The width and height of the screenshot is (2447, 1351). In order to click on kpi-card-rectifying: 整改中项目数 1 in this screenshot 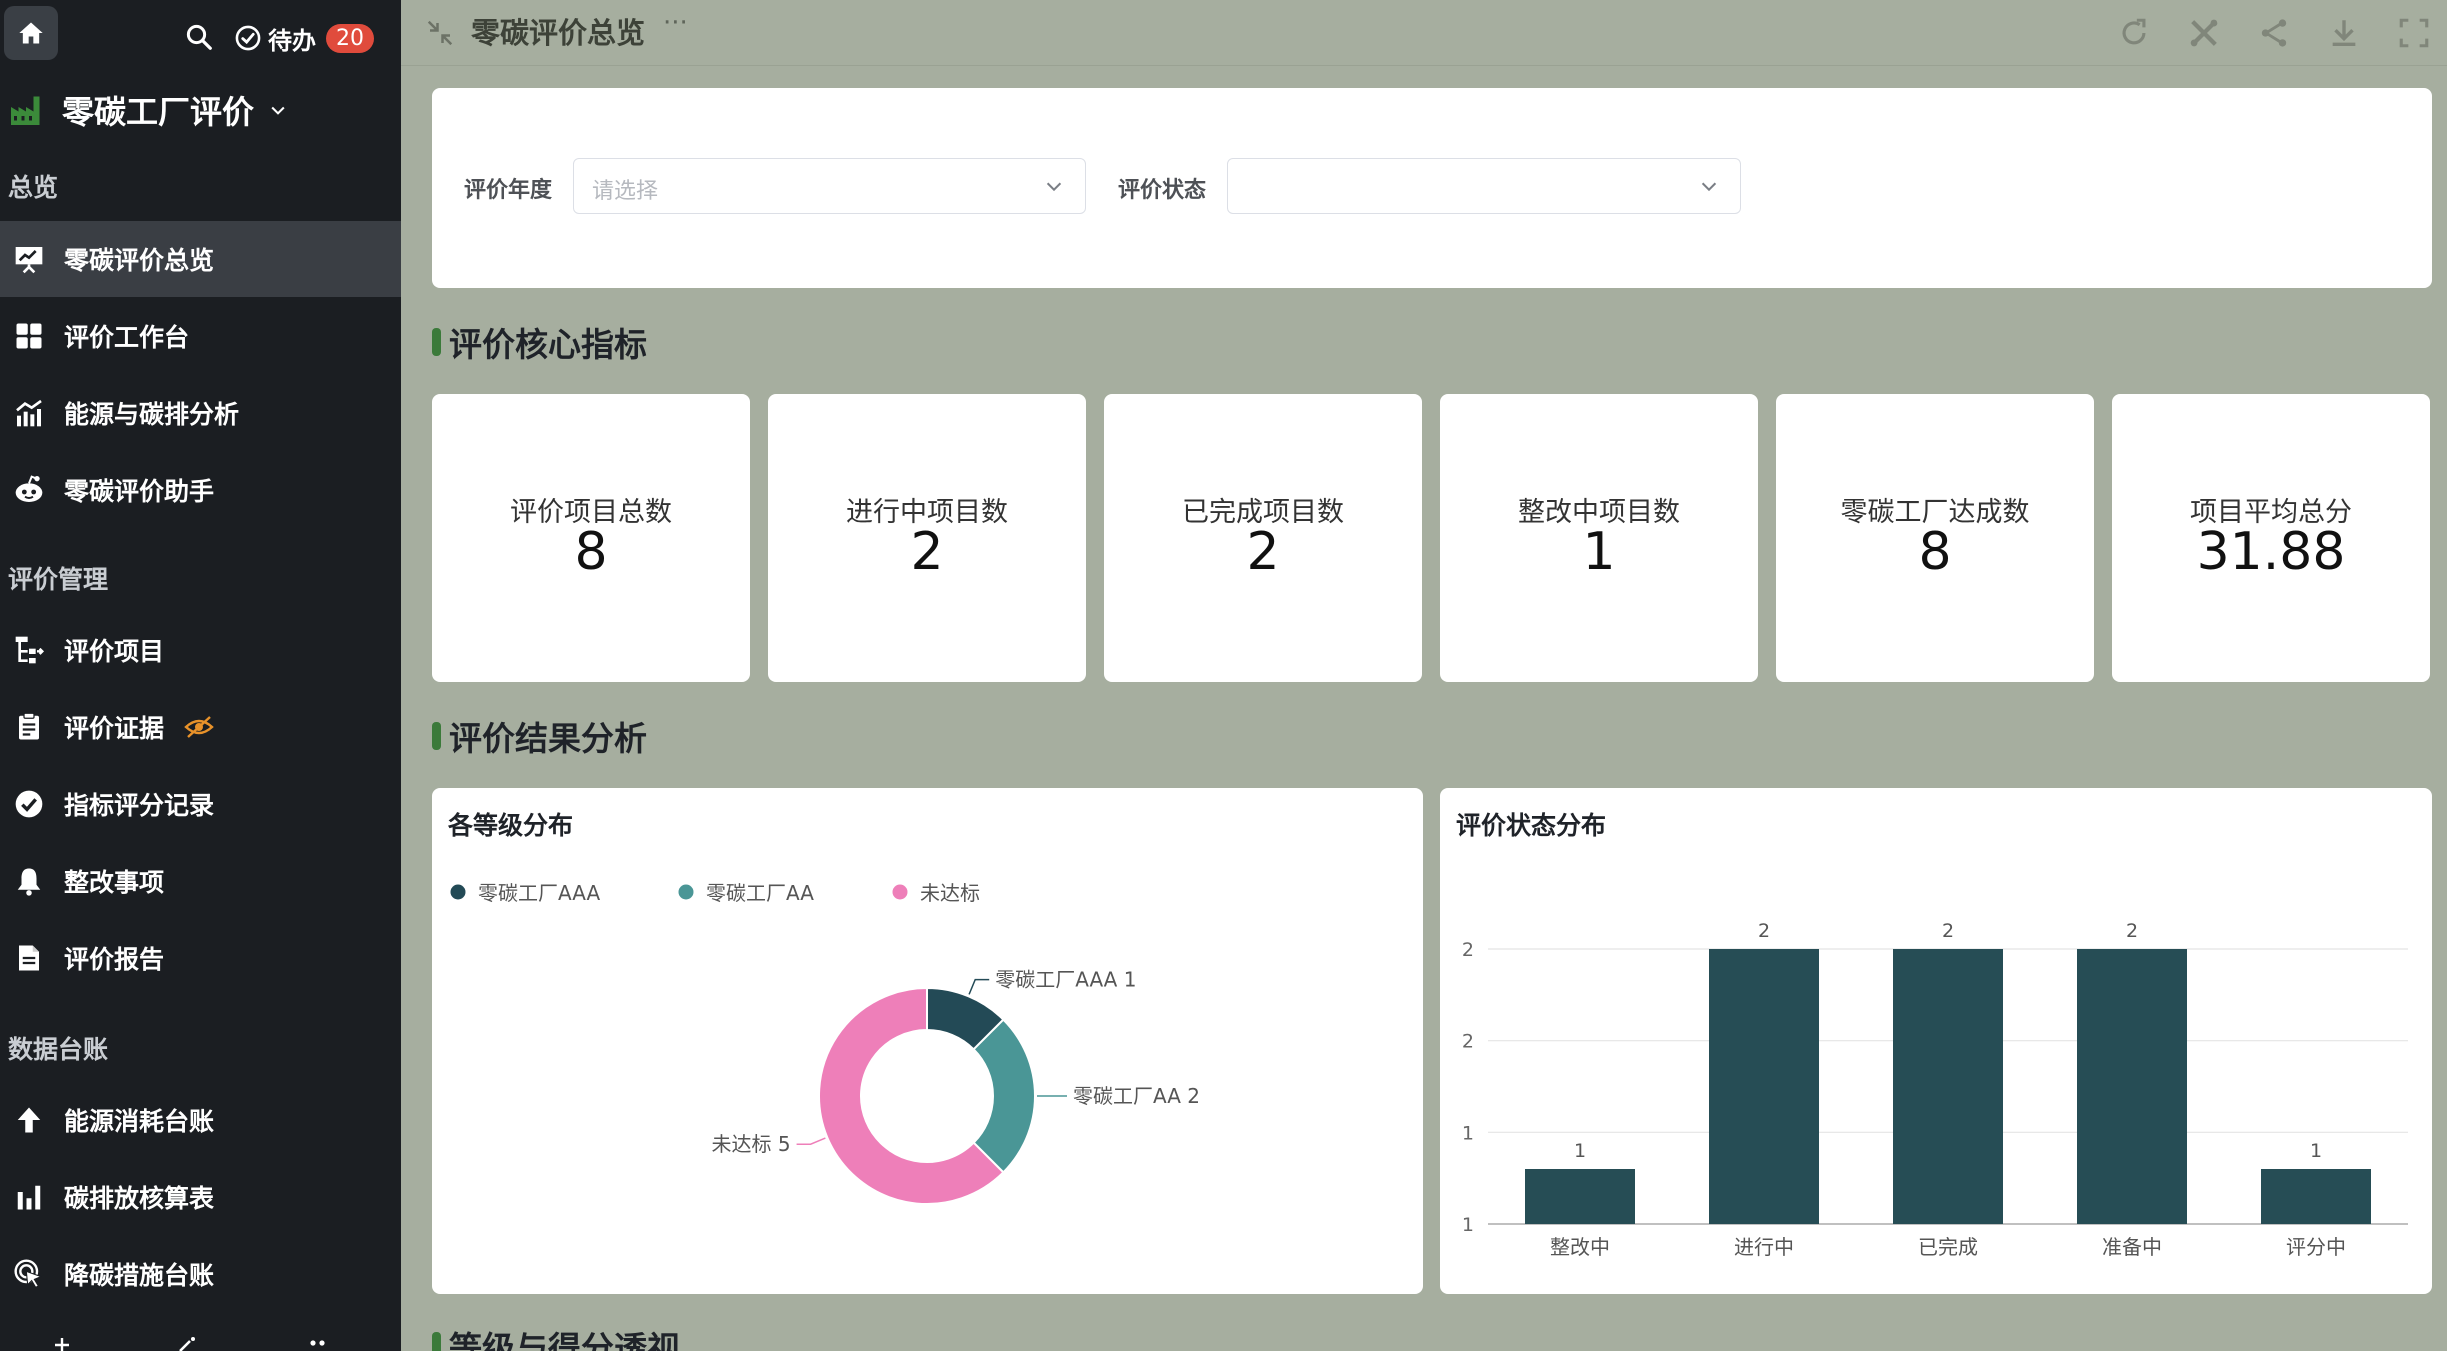, I will do `click(1599, 538)`.